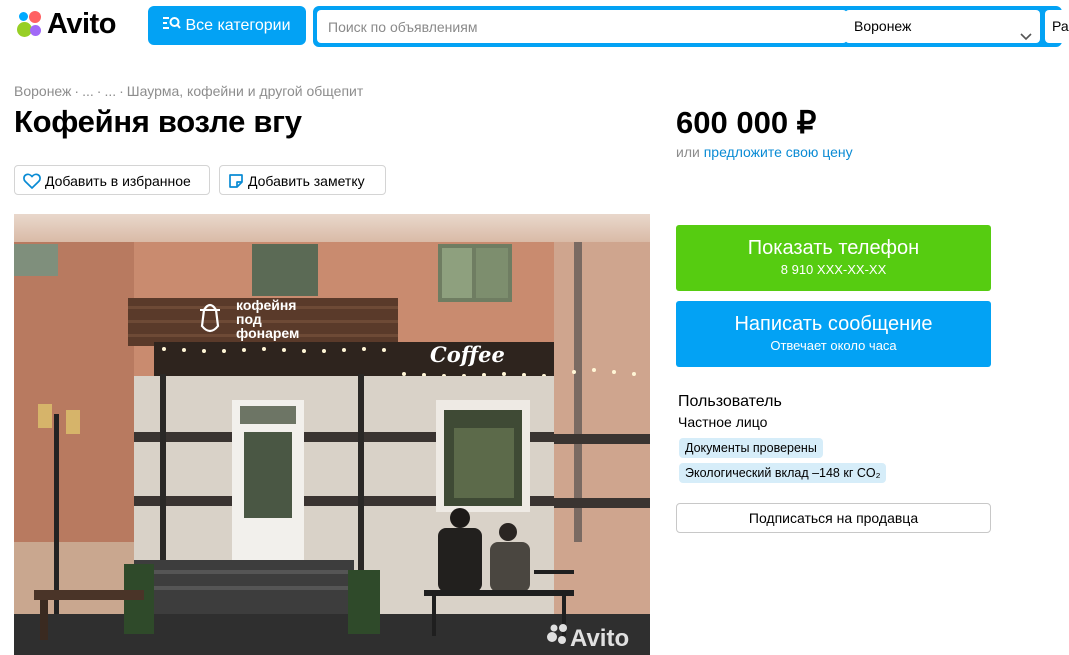 The image size is (1069, 655). I want to click on breadcrumb-item-category: Шаурма, кофейни и другой общепит, so click(245, 91).